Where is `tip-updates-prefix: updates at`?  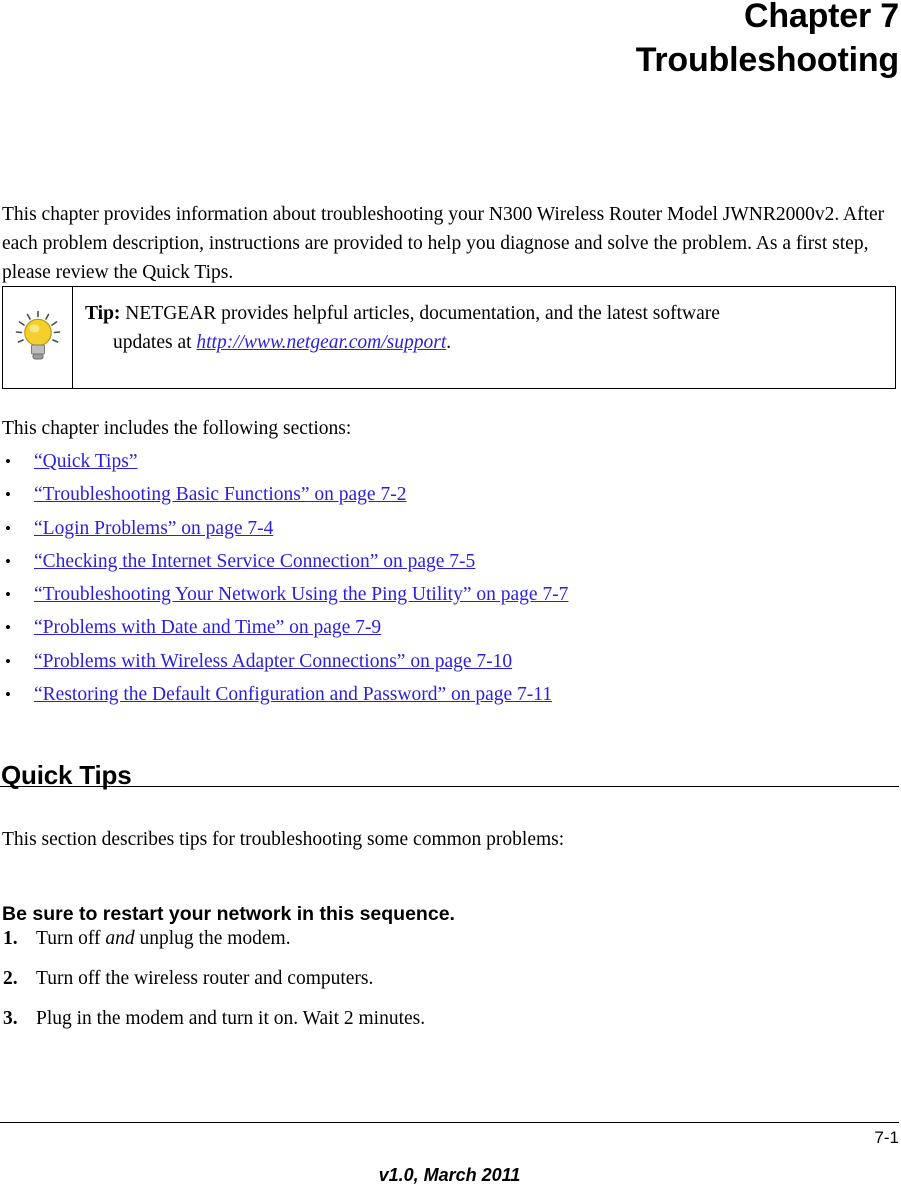 tip-updates-prefix: updates at is located at coordinates (155, 342).